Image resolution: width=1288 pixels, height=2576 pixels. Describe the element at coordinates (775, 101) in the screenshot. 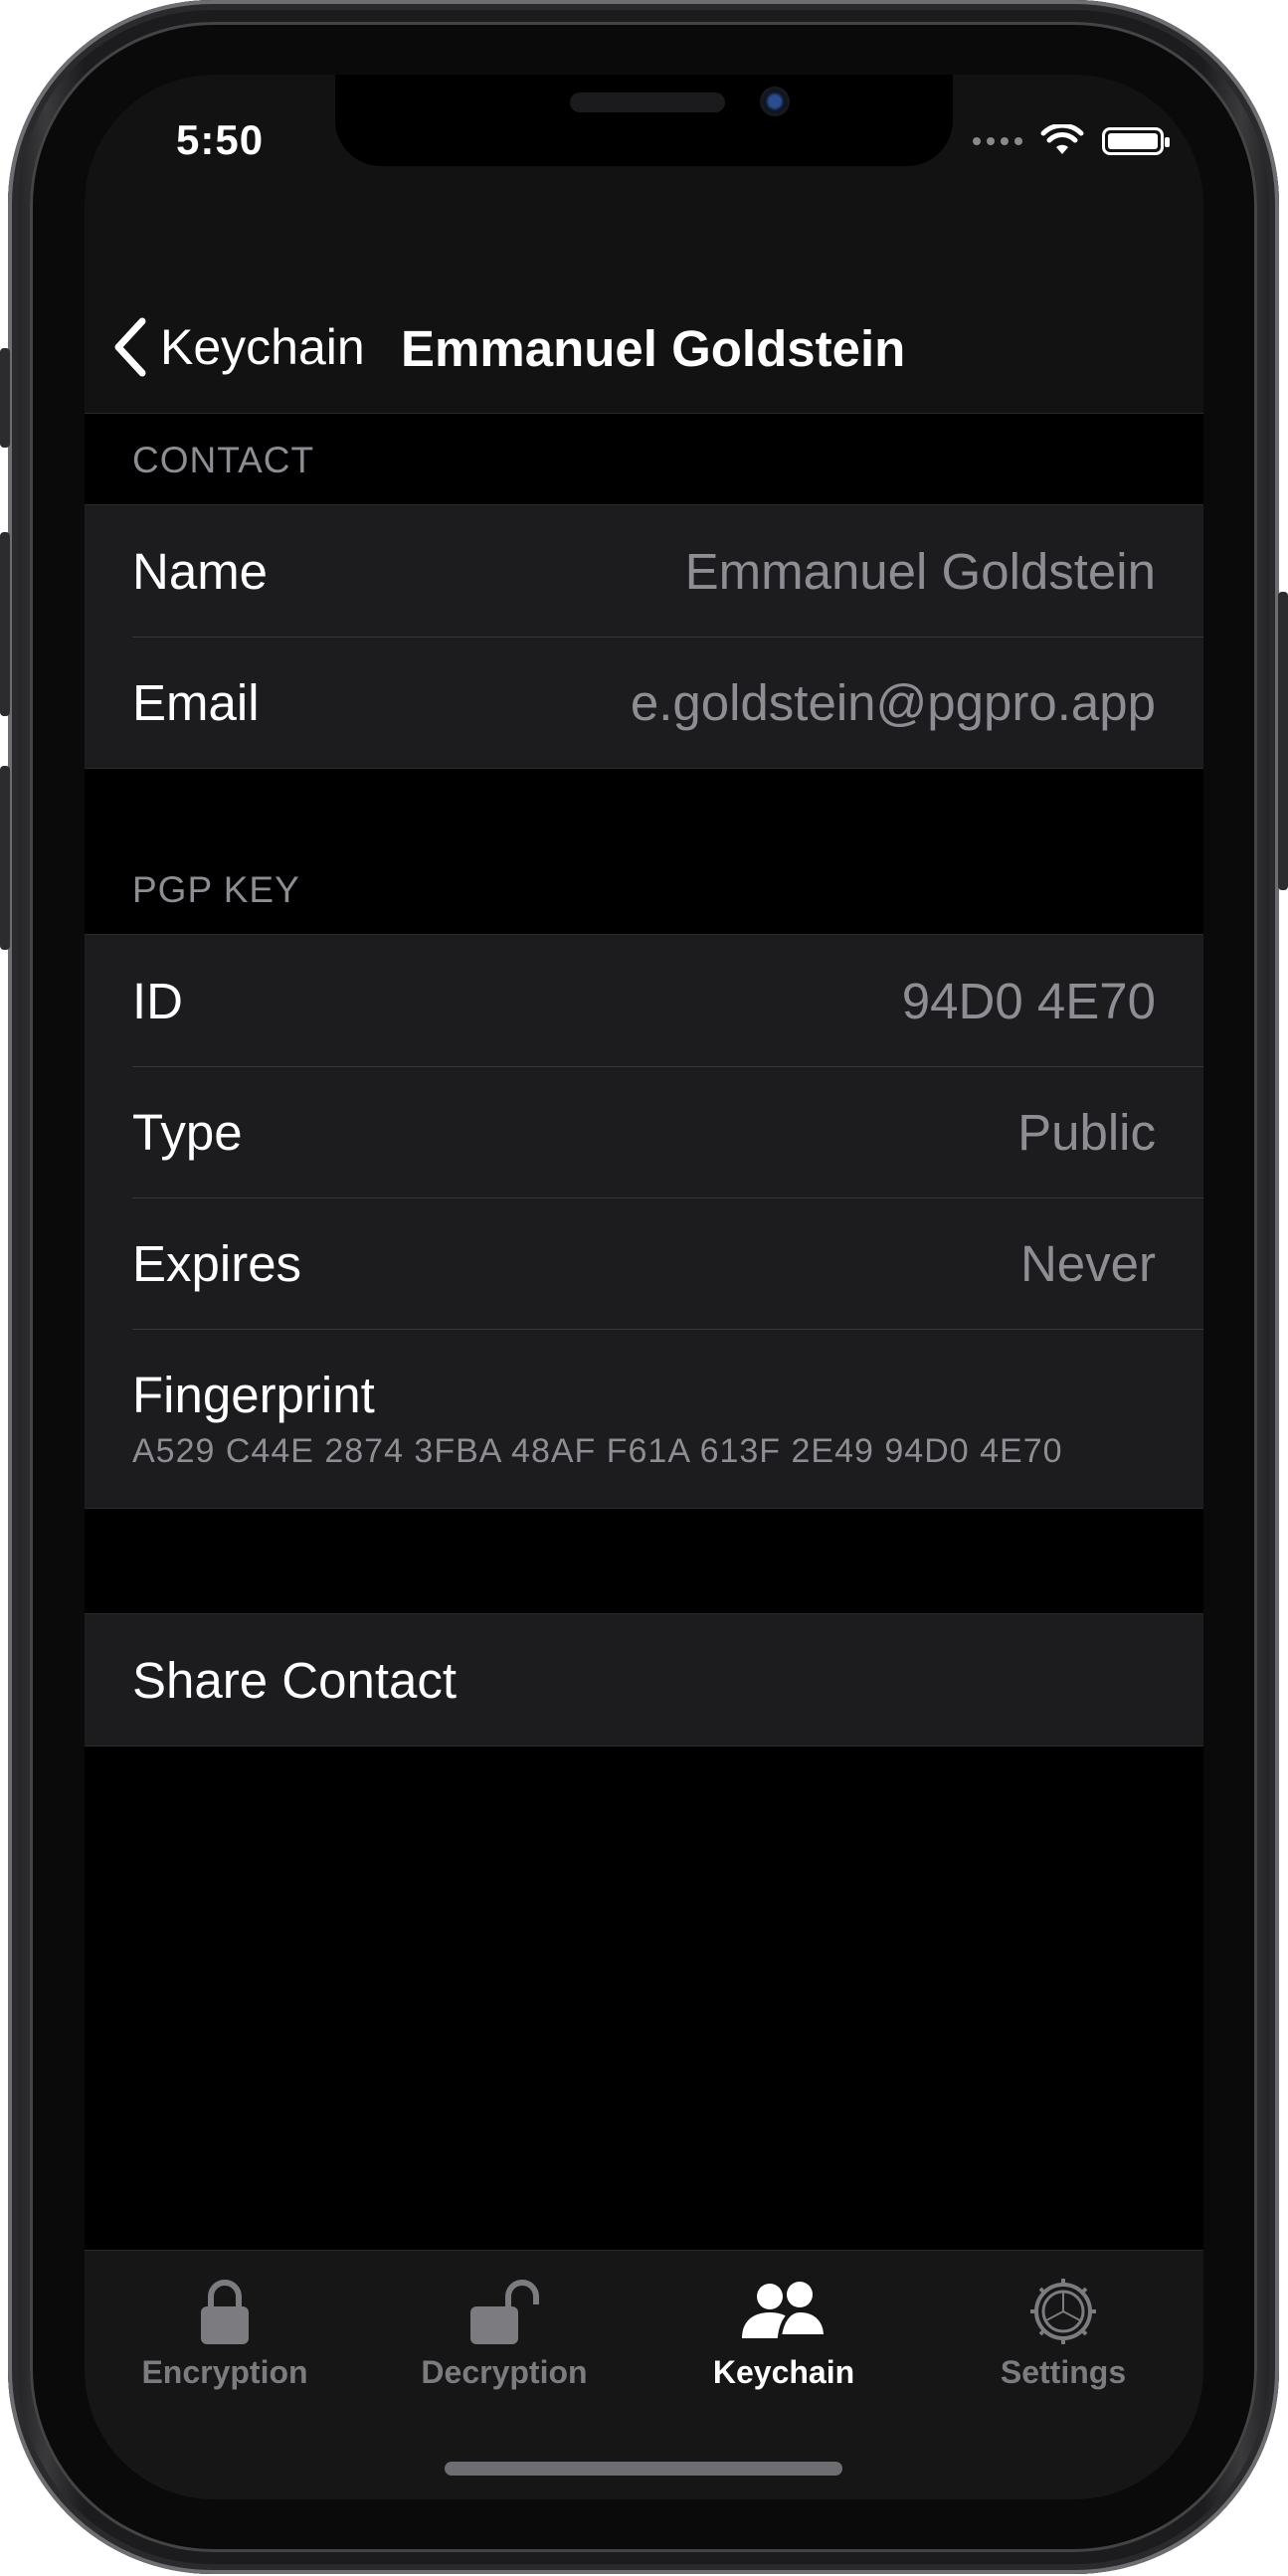

I see `front-camera` at that location.